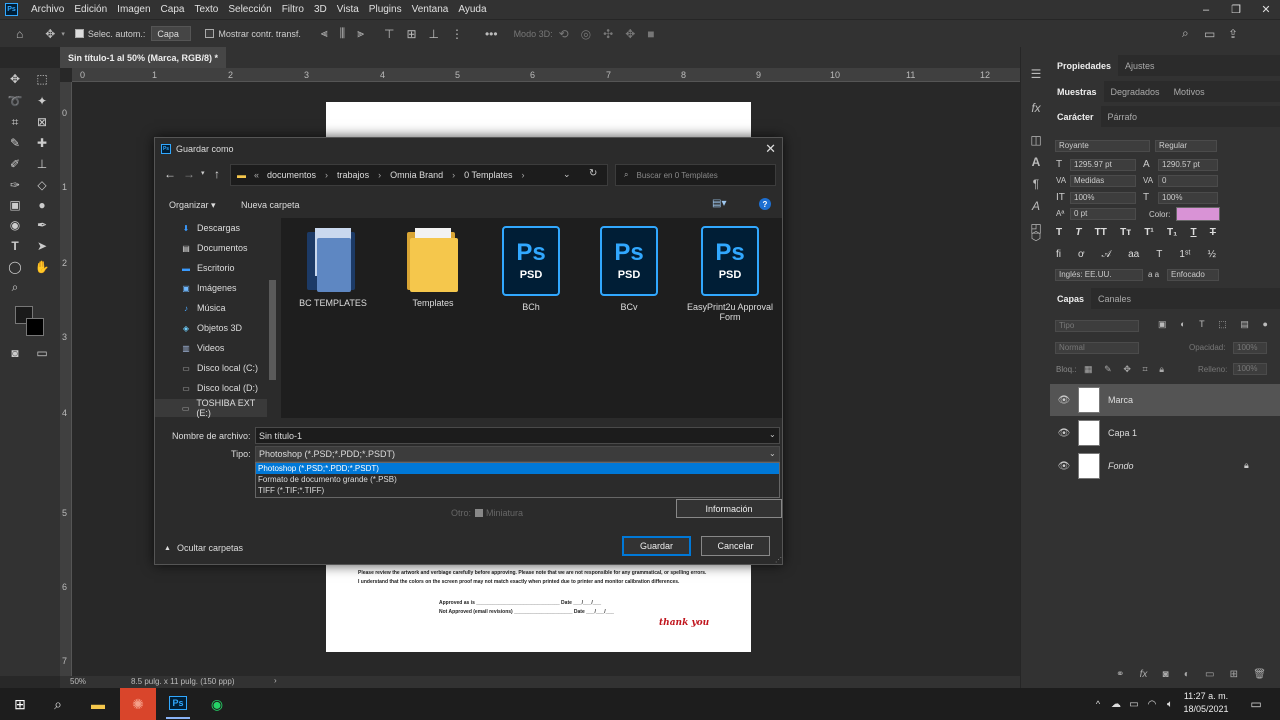 The image size is (1280, 720). Describe the element at coordinates (1059, 232) in the screenshot. I see `faux-bold-icon: T` at that location.